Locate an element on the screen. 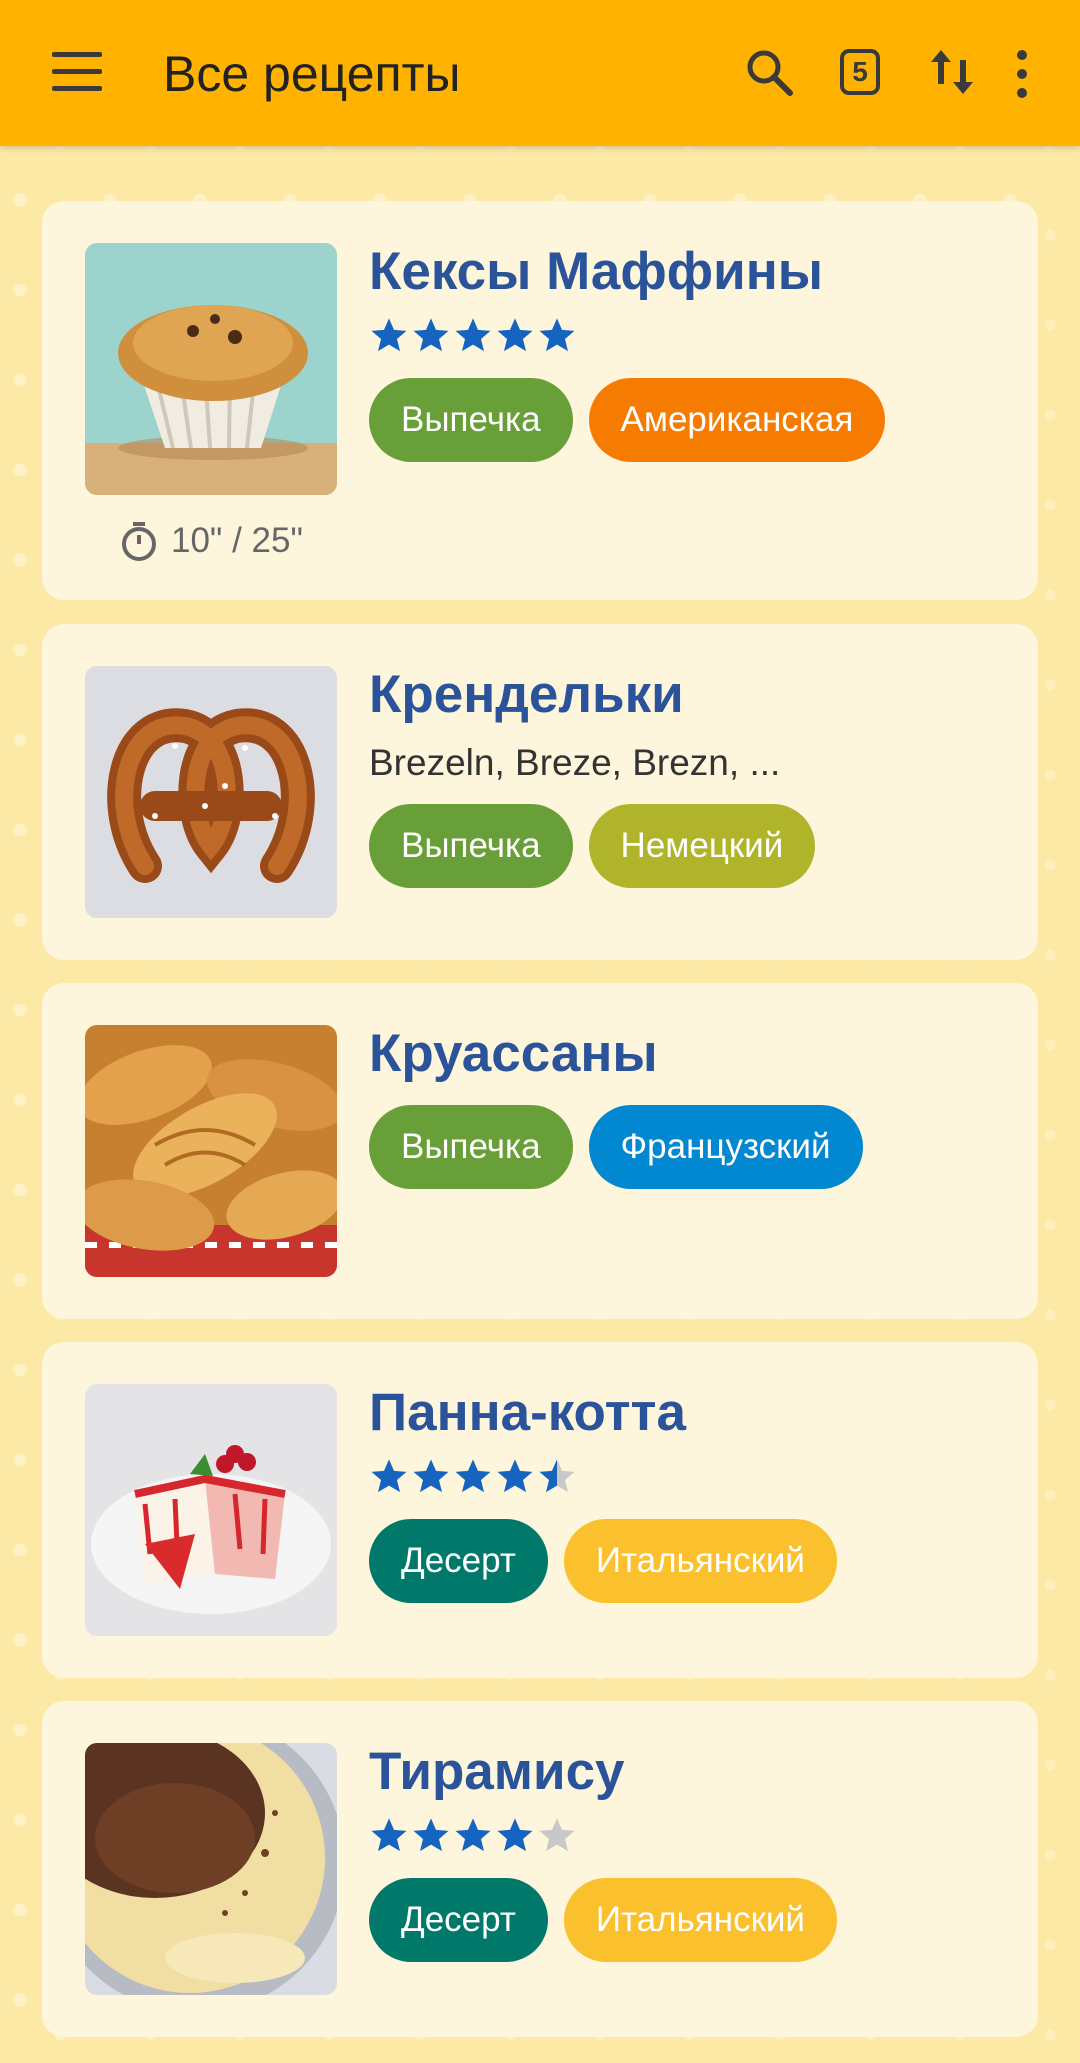  recipe-name: Крендельки is located at coordinates (526, 694).